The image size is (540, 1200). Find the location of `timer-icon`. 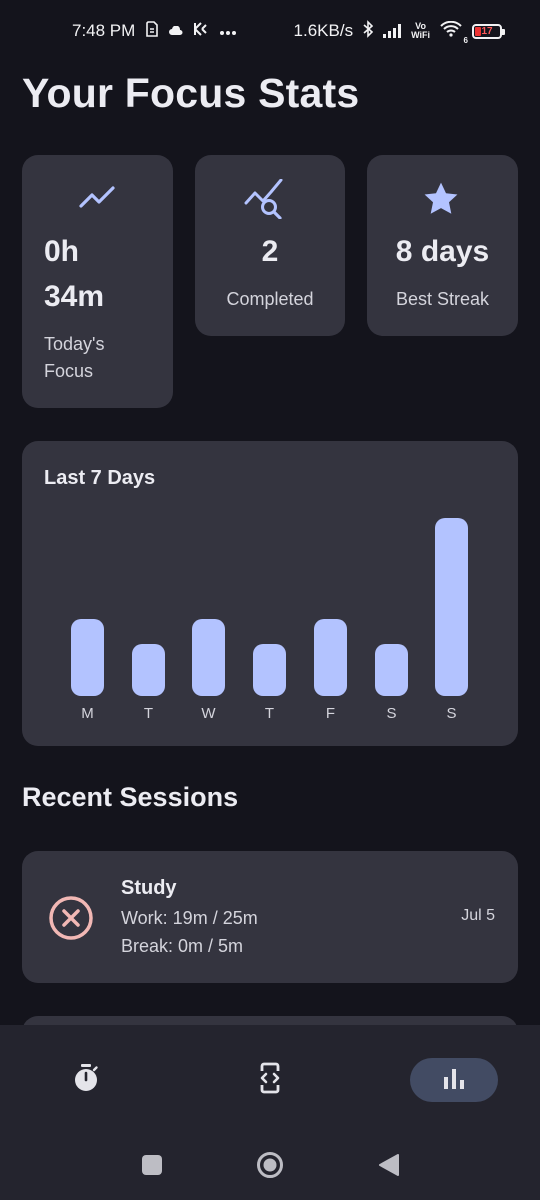

timer-icon is located at coordinates (86, 1080).